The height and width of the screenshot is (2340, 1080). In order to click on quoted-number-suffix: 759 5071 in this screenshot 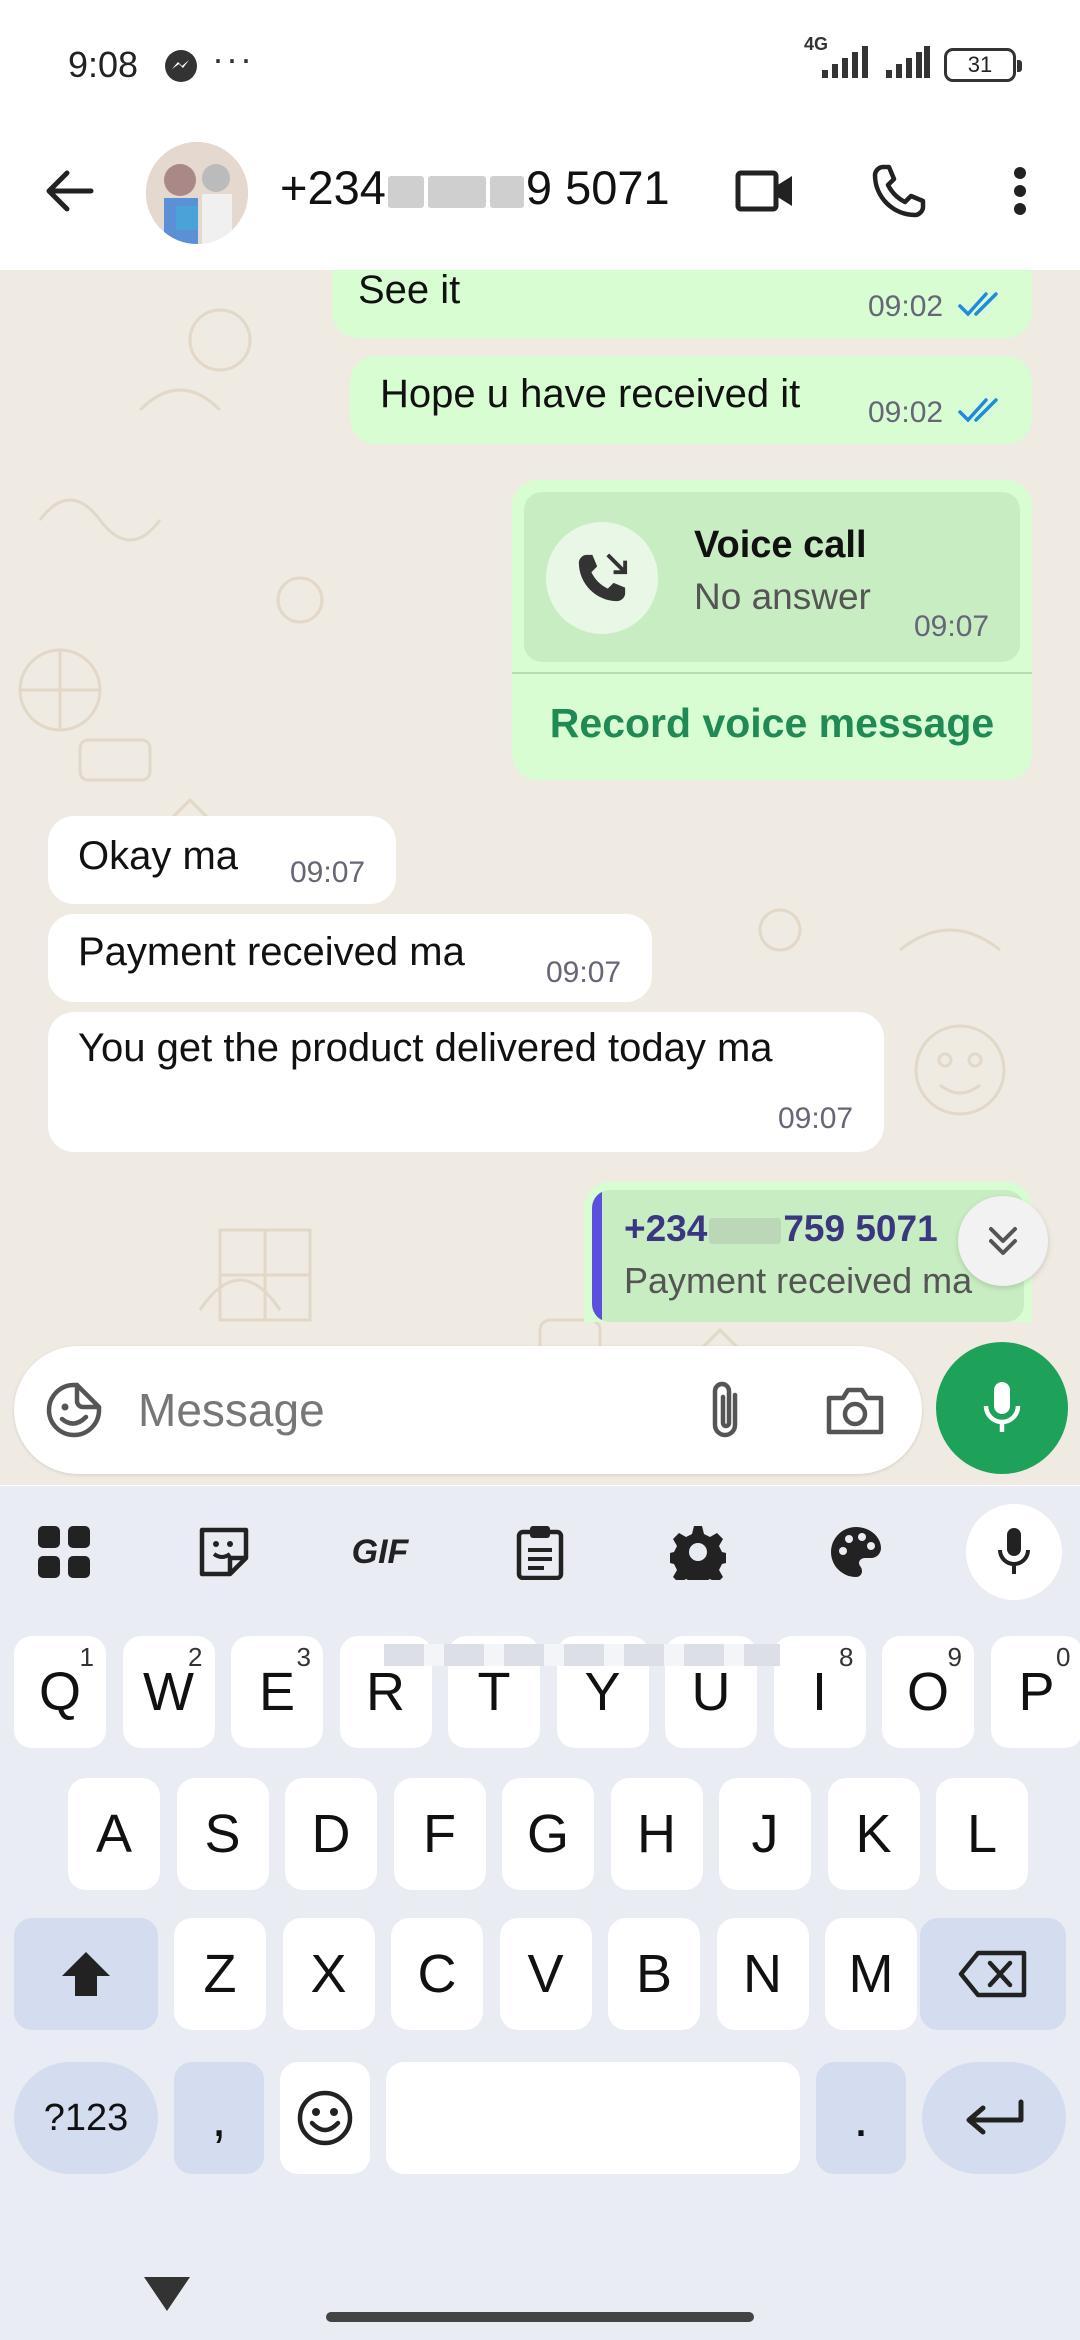, I will do `click(860, 1228)`.